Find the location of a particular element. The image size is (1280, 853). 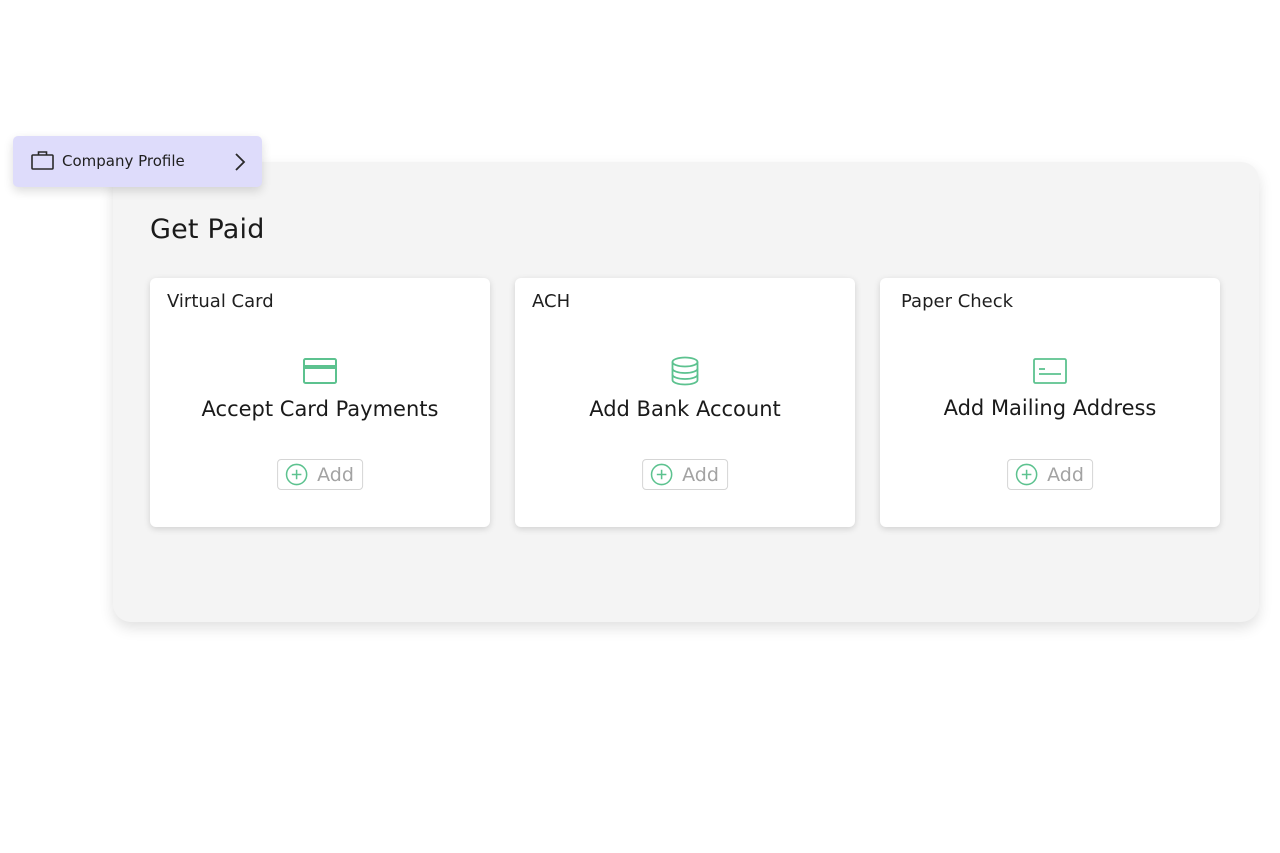

card-title: Virtual Card is located at coordinates (220, 301).